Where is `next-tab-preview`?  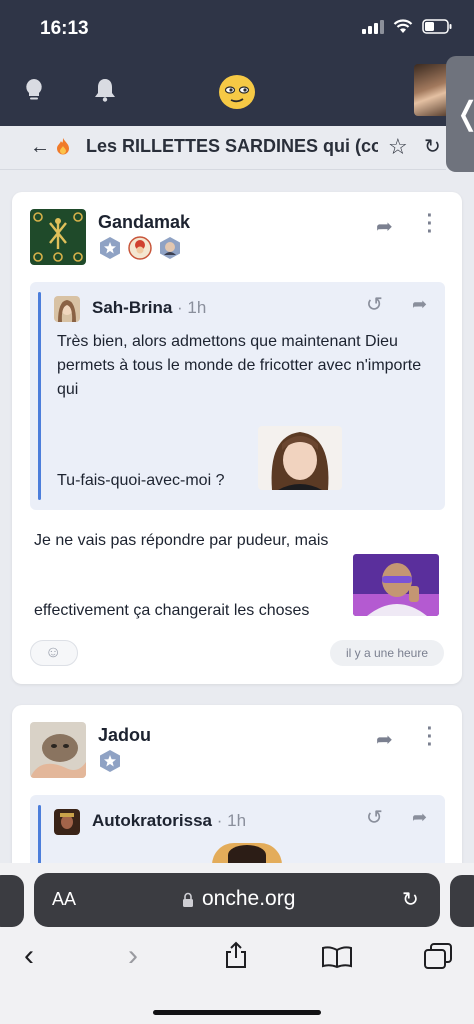 next-tab-preview is located at coordinates (462, 901).